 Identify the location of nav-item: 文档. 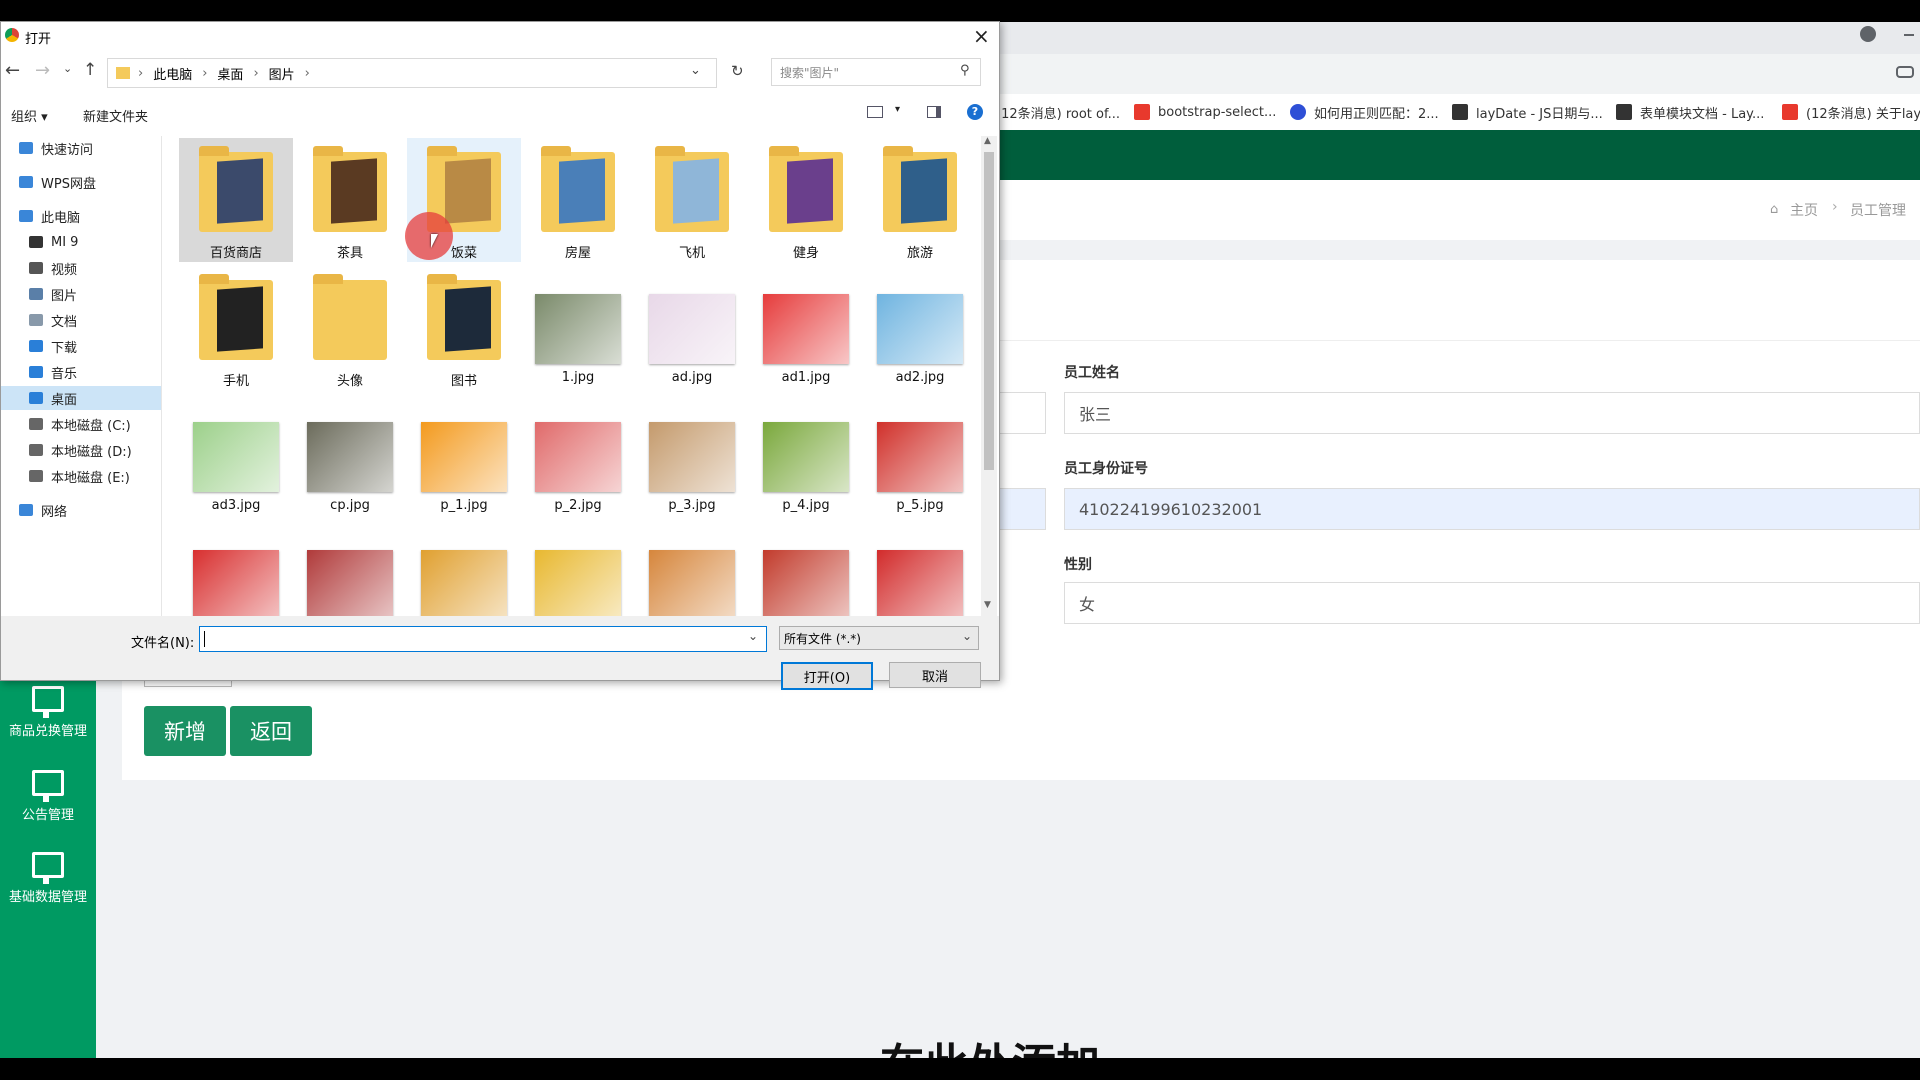
(81, 320).